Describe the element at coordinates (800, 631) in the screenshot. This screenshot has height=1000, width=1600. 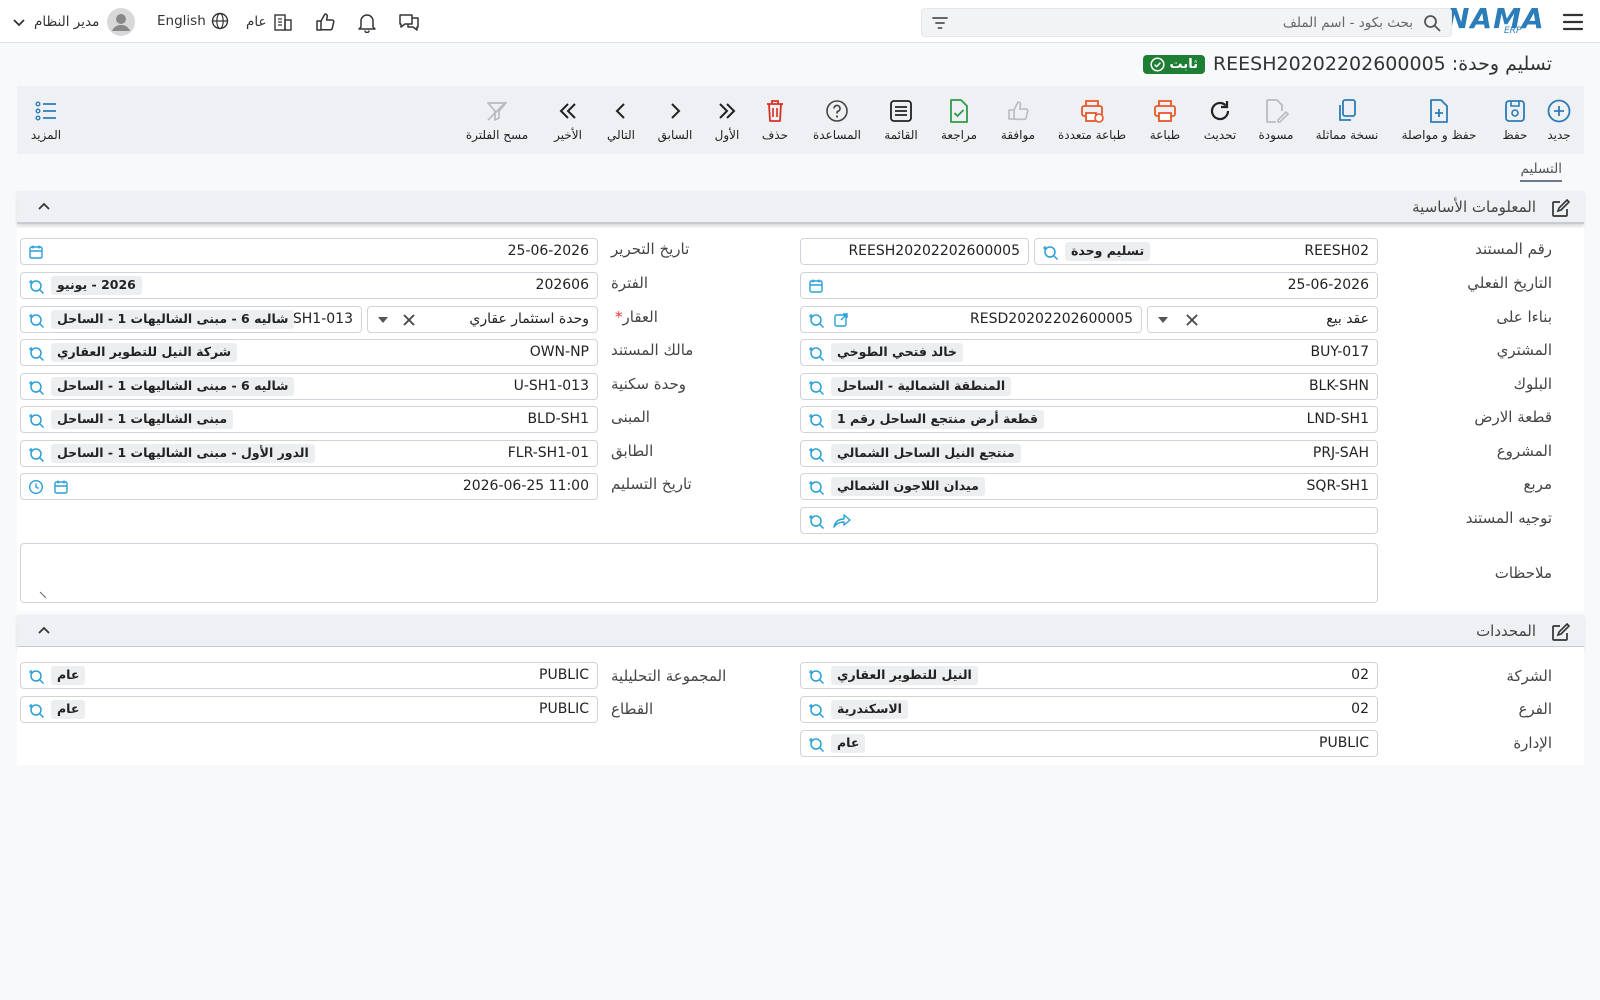
I see `section-dimensions: المحددات` at that location.